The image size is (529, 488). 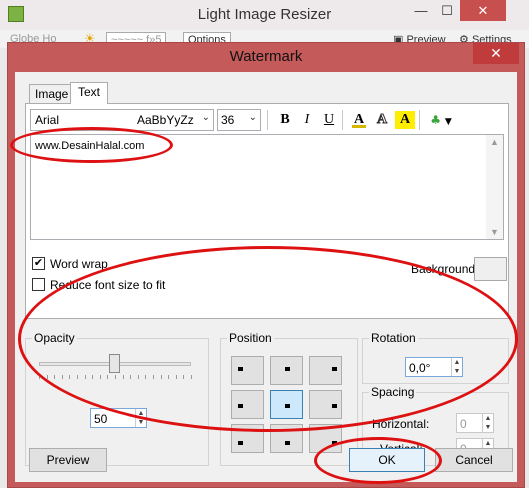 What do you see at coordinates (247, 404) in the screenshot?
I see `position-button-left` at bounding box center [247, 404].